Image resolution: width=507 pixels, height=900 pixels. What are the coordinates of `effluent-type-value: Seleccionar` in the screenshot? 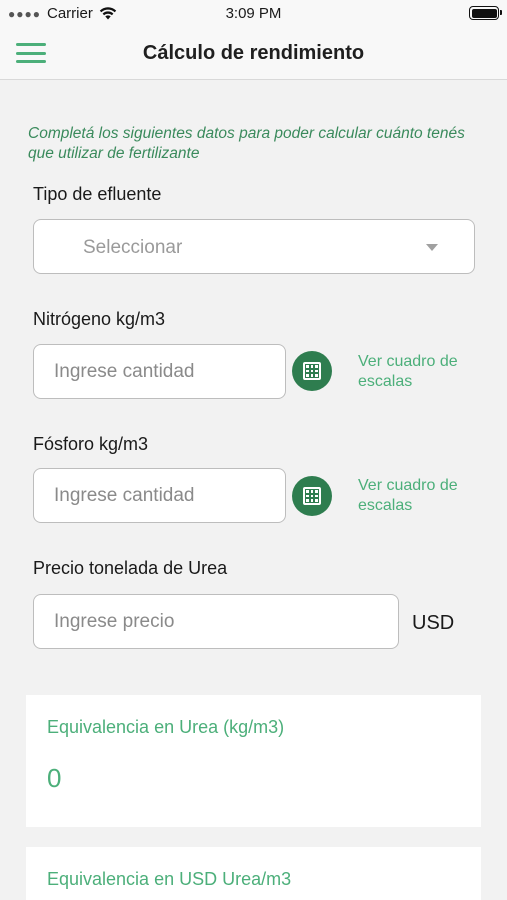 It's located at (133, 247).